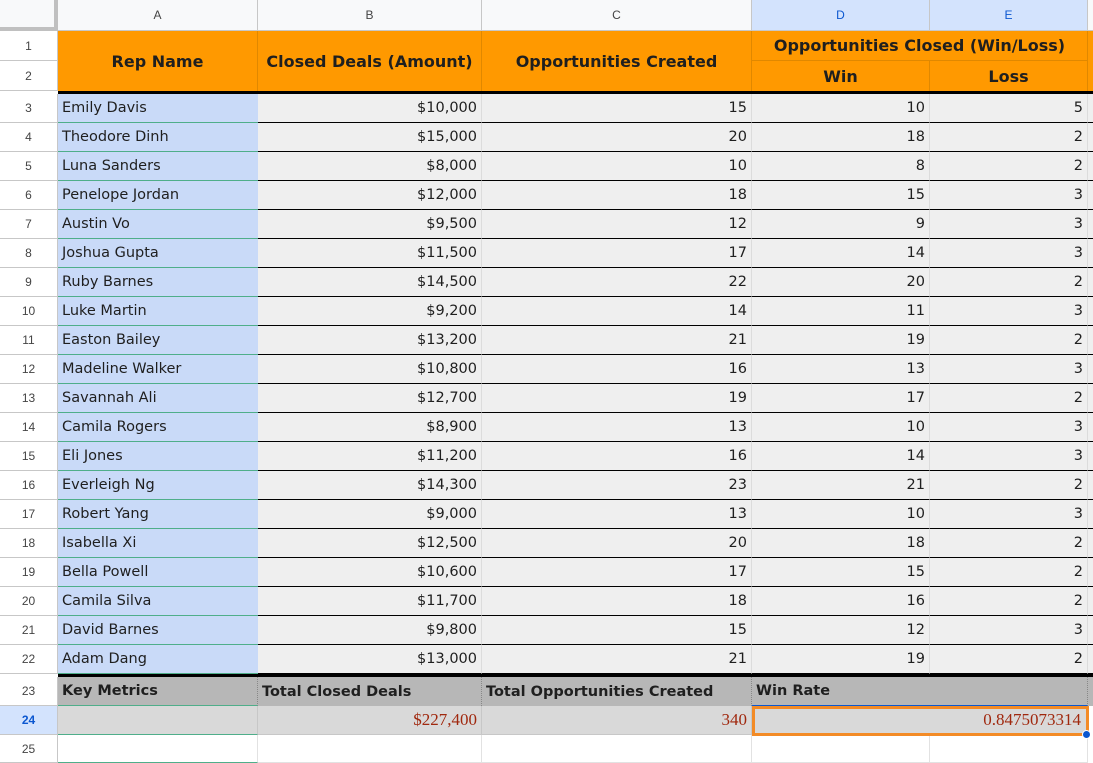 The width and height of the screenshot is (1093, 763). I want to click on closed-deals-cell: $10,600, so click(370, 572).